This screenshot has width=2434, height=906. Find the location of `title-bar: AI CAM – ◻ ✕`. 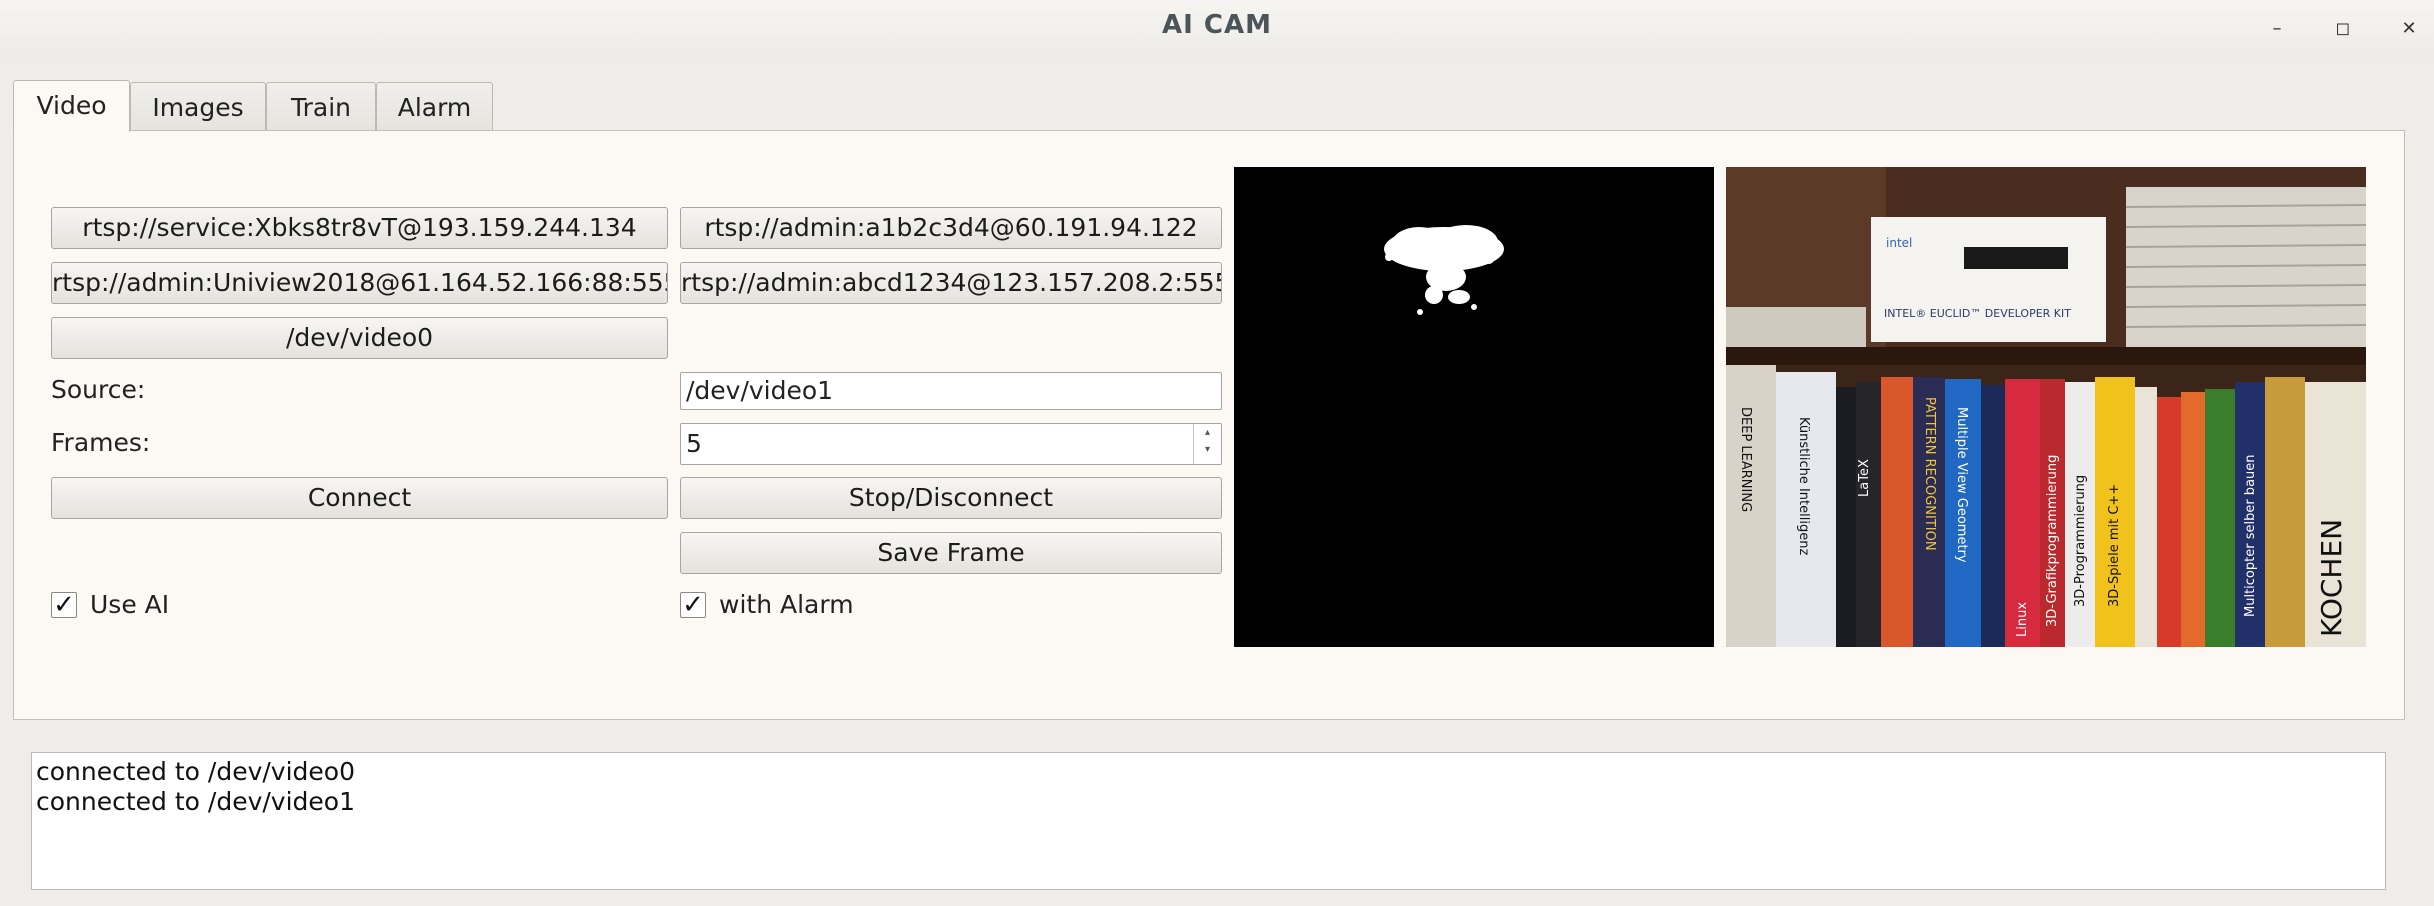

title-bar: AI CAM – ◻ ✕ is located at coordinates (1217, 29).